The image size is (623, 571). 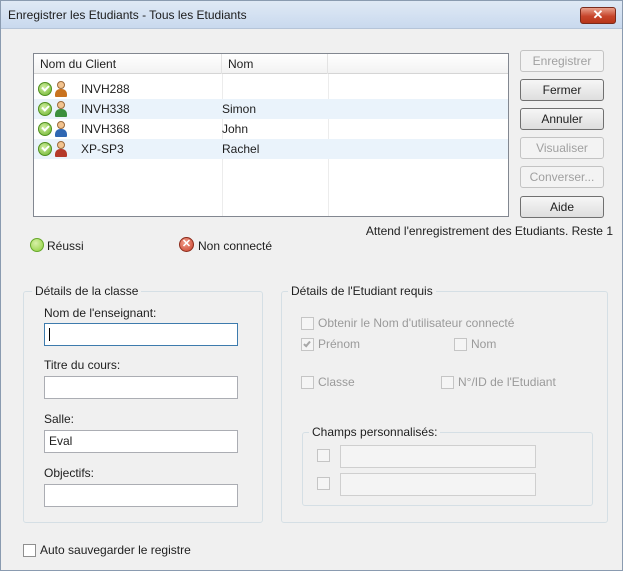 What do you see at coordinates (241, 149) in the screenshot?
I see `student-name: Rachel` at bounding box center [241, 149].